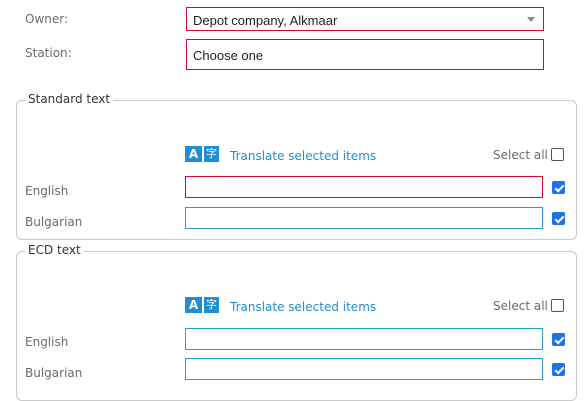 The width and height of the screenshot is (587, 401). Describe the element at coordinates (364, 369) in the screenshot. I see `ecd-text-bulgarian-input` at that location.